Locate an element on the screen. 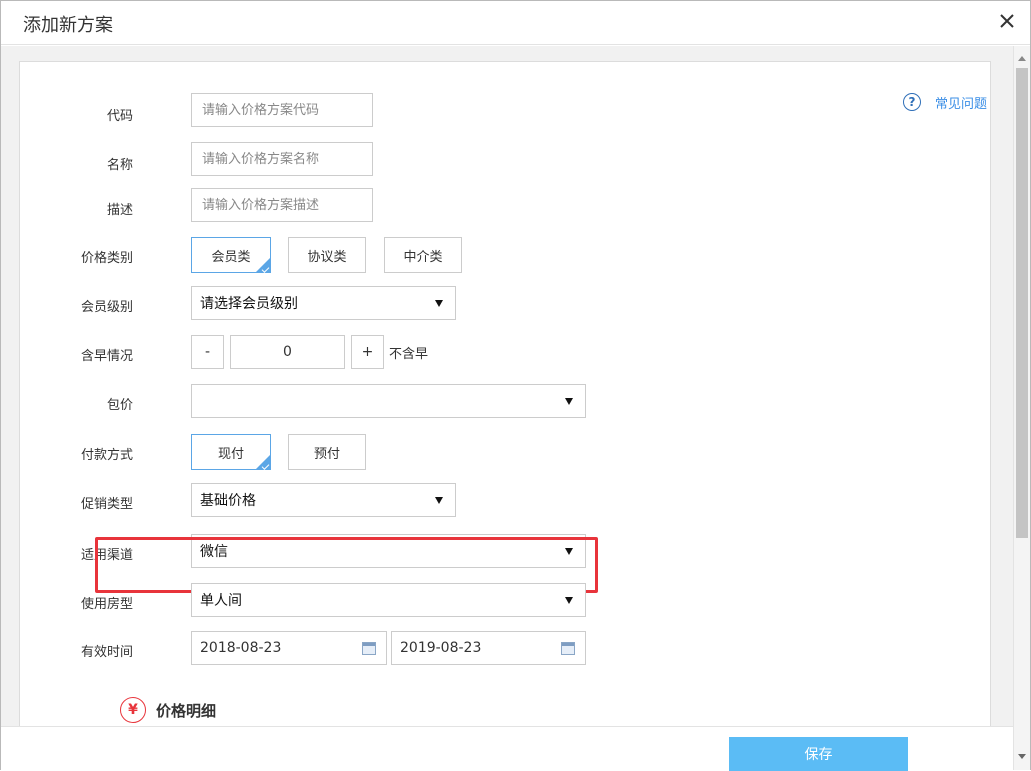 This screenshot has width=1031, height=771. payment-cash-label: 现付 is located at coordinates (230, 454).